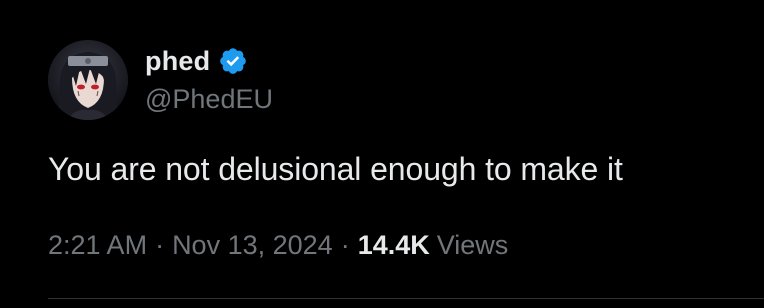 This screenshot has height=308, width=764. I want to click on tweet-metadata: 2:21 AM · Nov 13, 2024 · 14.4K Views, so click(278, 245).